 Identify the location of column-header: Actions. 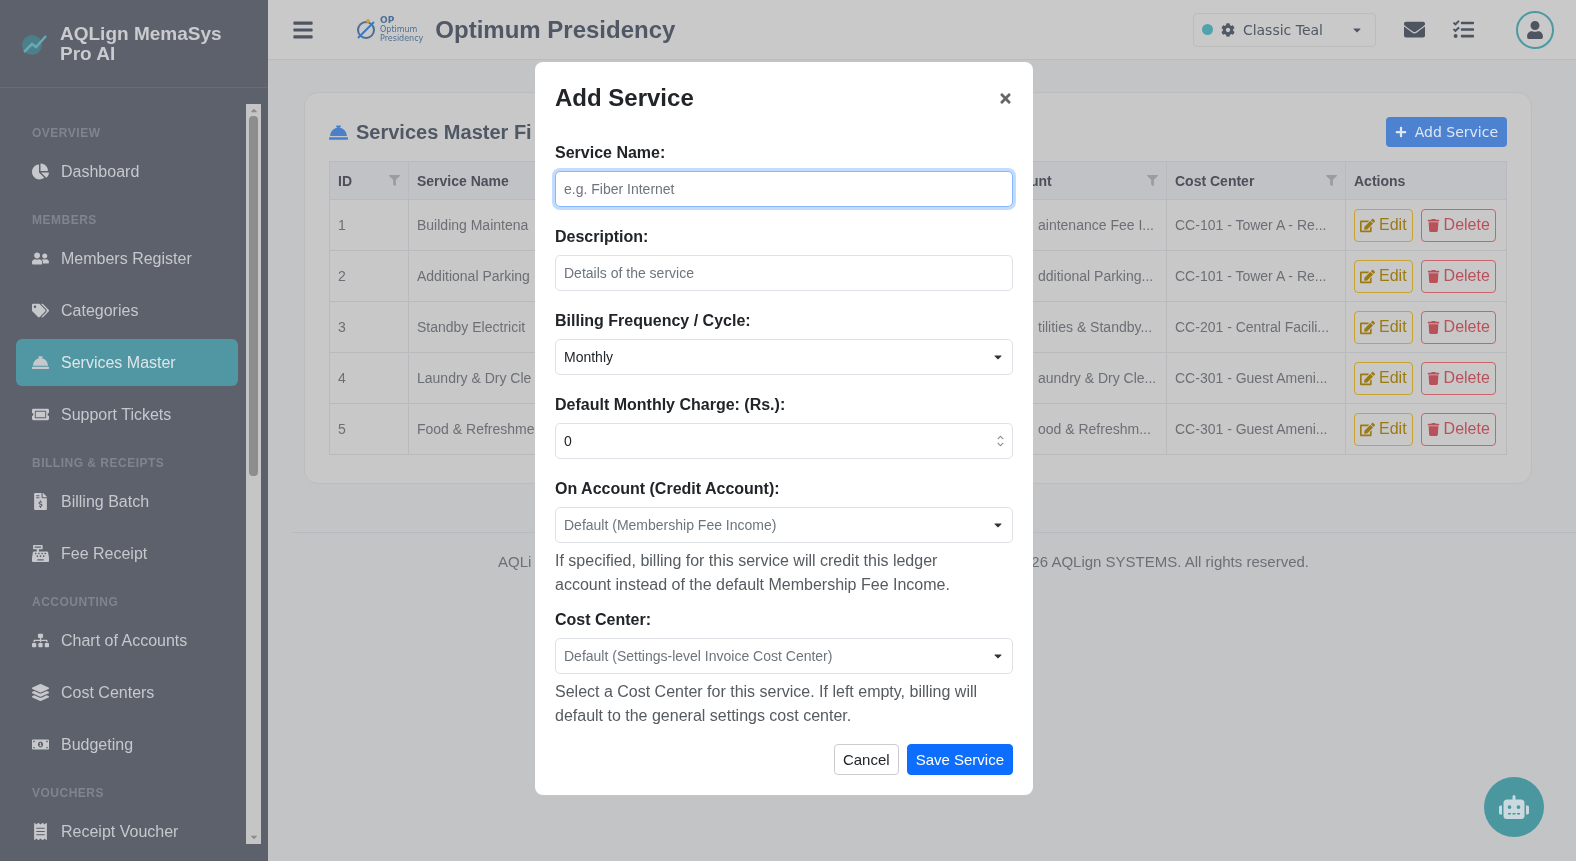
(1426, 180).